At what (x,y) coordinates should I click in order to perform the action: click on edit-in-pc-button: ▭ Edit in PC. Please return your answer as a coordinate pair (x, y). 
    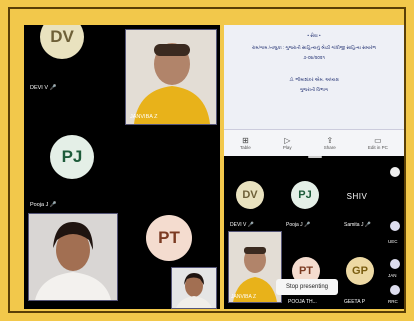
    Looking at the image, I should click on (378, 143).